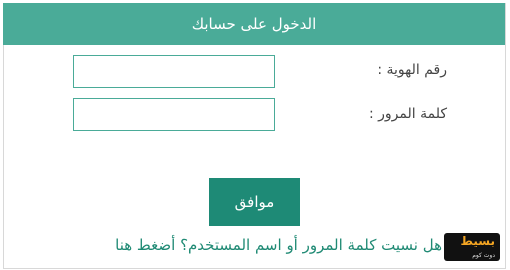 The height and width of the screenshot is (270, 510). What do you see at coordinates (174, 71) in the screenshot?
I see `id-number-input` at bounding box center [174, 71].